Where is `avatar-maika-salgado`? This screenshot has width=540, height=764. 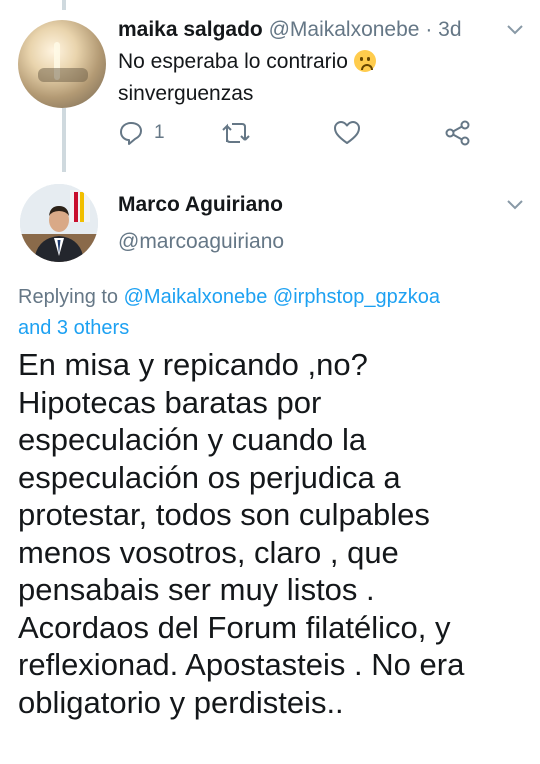
avatar-maika-salgado is located at coordinates (62, 64).